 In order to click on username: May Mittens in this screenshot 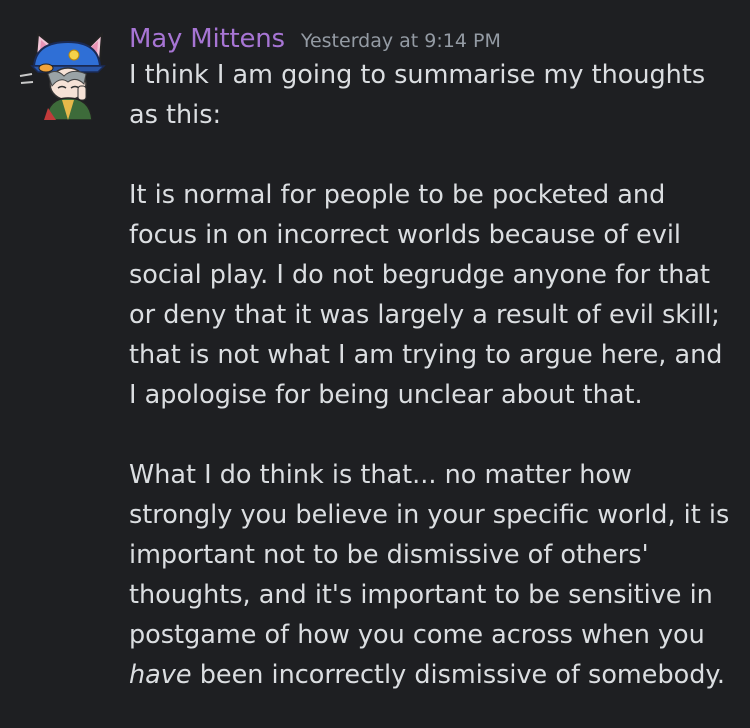, I will do `click(207, 39)`.